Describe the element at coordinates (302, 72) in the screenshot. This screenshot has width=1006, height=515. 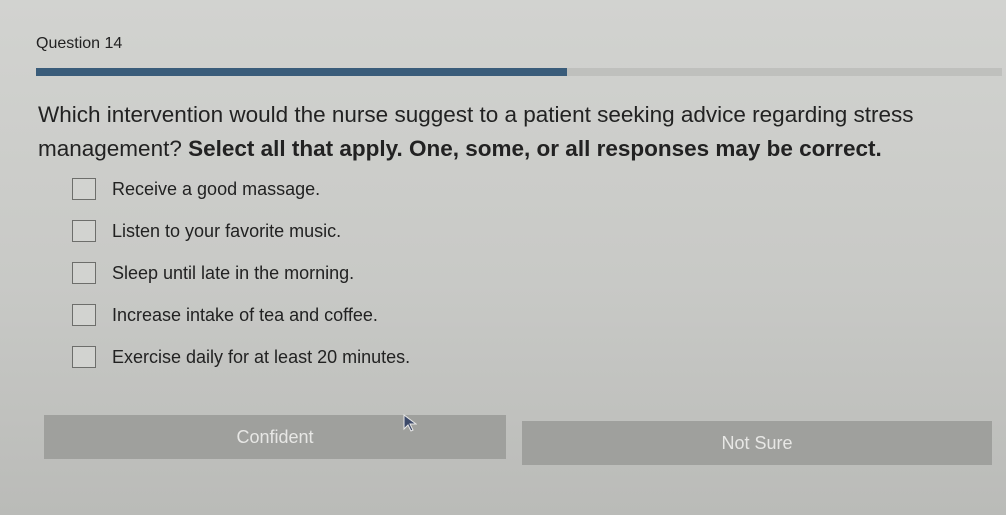
I see `progress-bar-fill` at that location.